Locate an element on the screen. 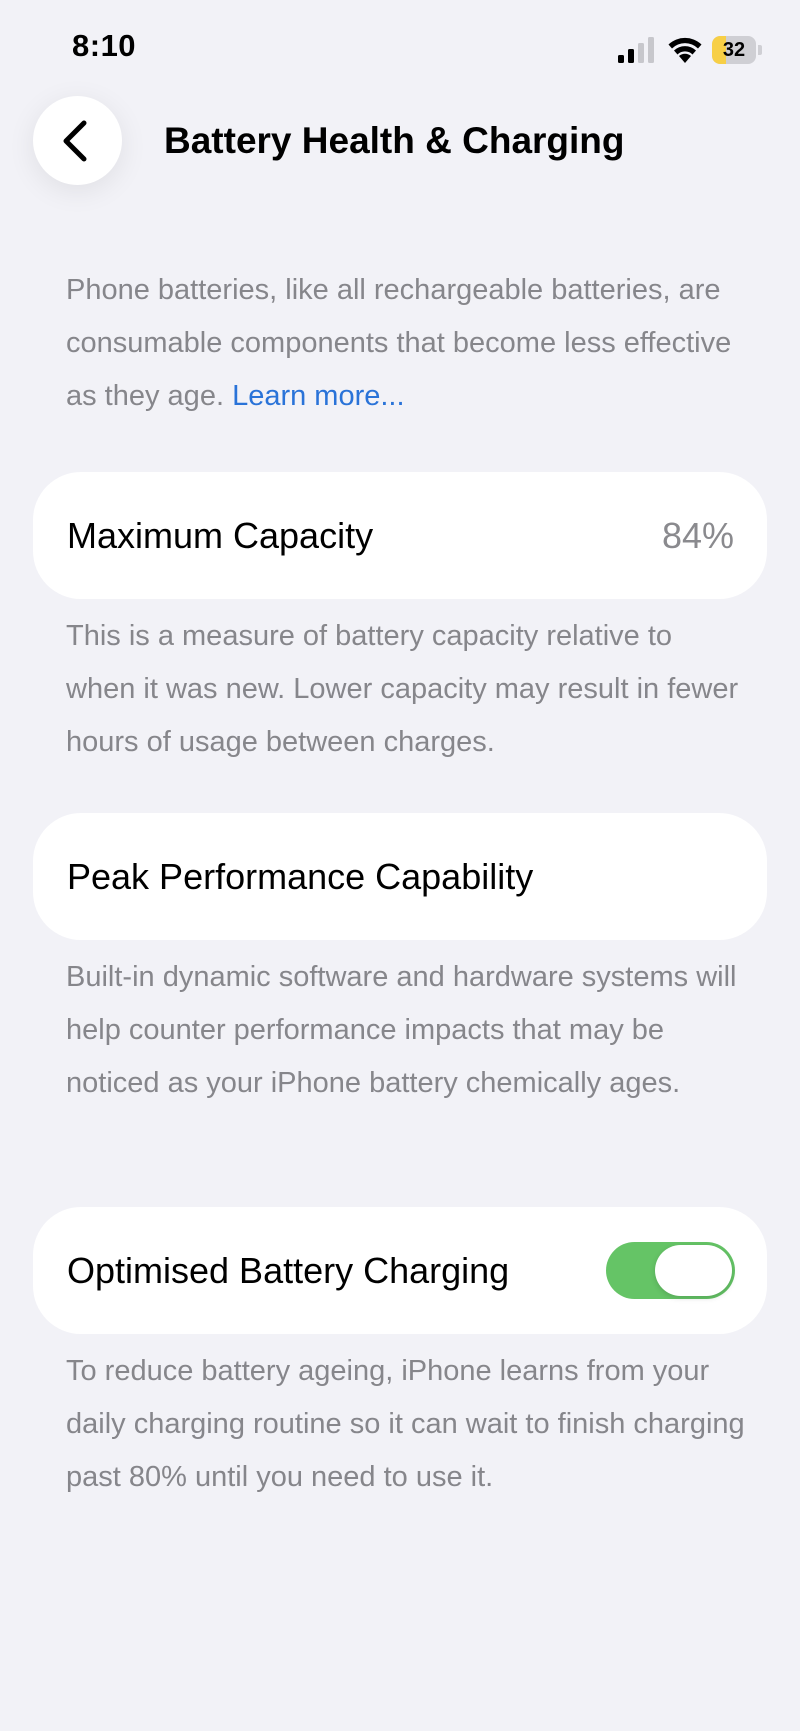 The width and height of the screenshot is (800, 1731). optimised-charging-label: Optimised Battery Charging is located at coordinates (288, 1270).